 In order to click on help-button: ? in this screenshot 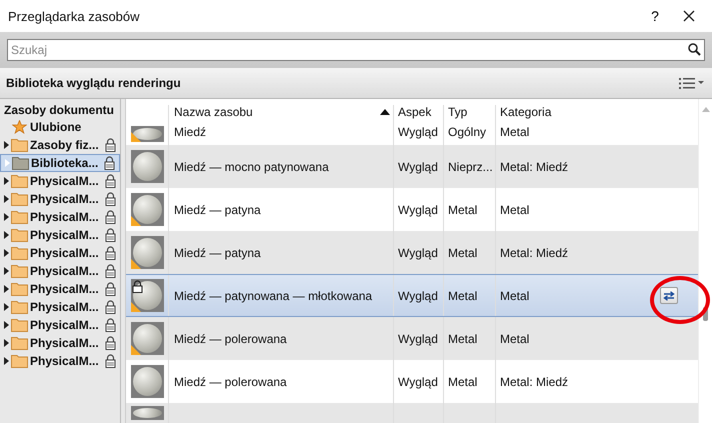, I will do `click(655, 16)`.